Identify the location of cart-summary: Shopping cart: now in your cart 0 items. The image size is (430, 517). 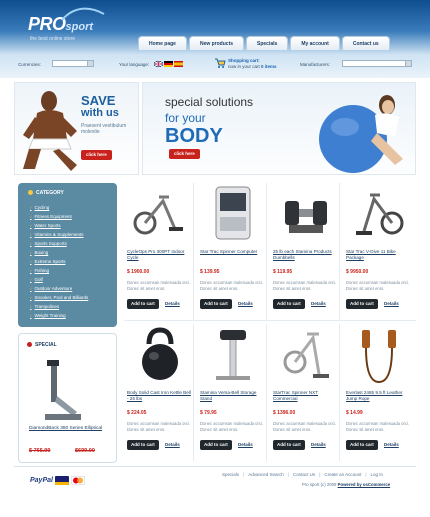
(252, 64).